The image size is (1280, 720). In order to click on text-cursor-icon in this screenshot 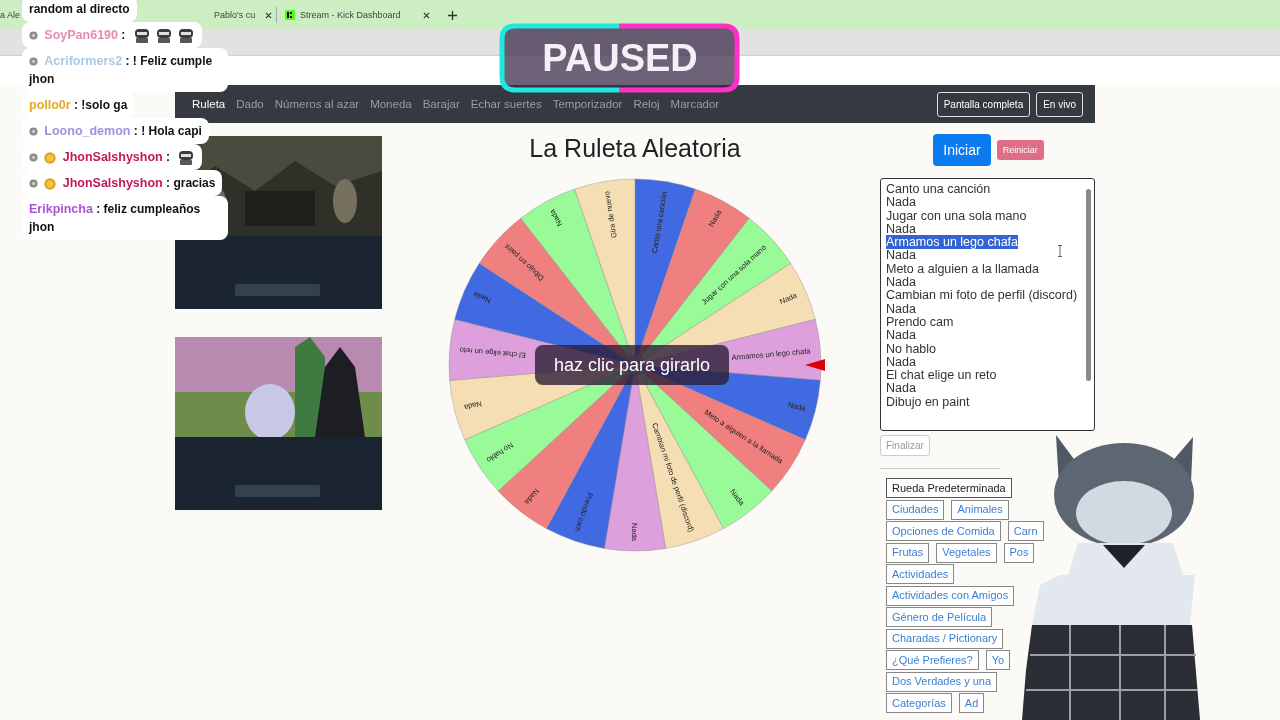, I will do `click(1060, 251)`.